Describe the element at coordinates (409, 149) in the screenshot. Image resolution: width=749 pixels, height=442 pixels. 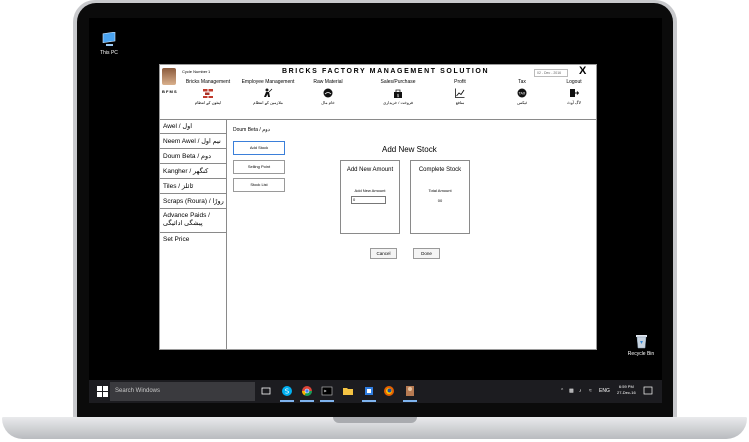
I see `page-title: Add New Stock` at that location.